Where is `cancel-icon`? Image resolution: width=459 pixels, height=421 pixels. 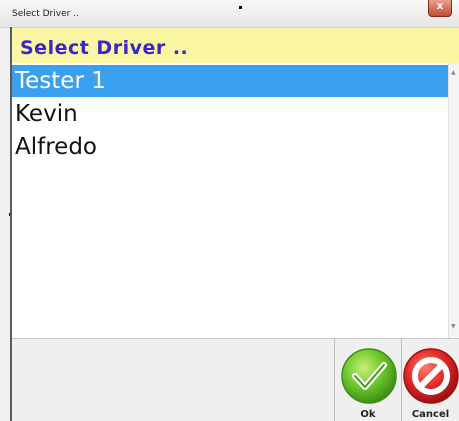
cancel-icon is located at coordinates (430, 376).